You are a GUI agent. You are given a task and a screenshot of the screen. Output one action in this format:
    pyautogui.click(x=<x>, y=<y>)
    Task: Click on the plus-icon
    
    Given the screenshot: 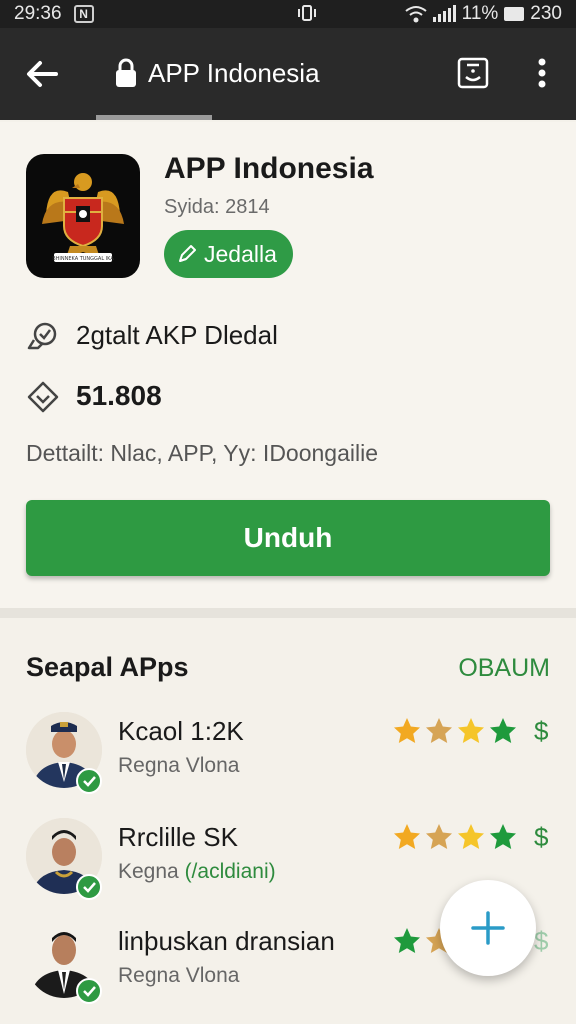 What is the action you would take?
    pyautogui.click(x=488, y=928)
    